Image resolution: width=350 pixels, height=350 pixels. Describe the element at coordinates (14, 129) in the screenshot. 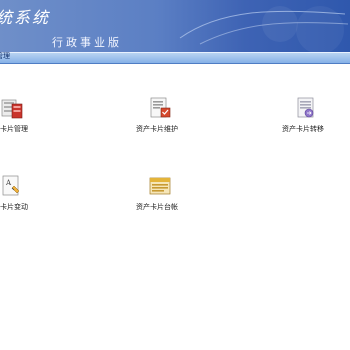

I see `card-manage-label: 卡片管理` at that location.